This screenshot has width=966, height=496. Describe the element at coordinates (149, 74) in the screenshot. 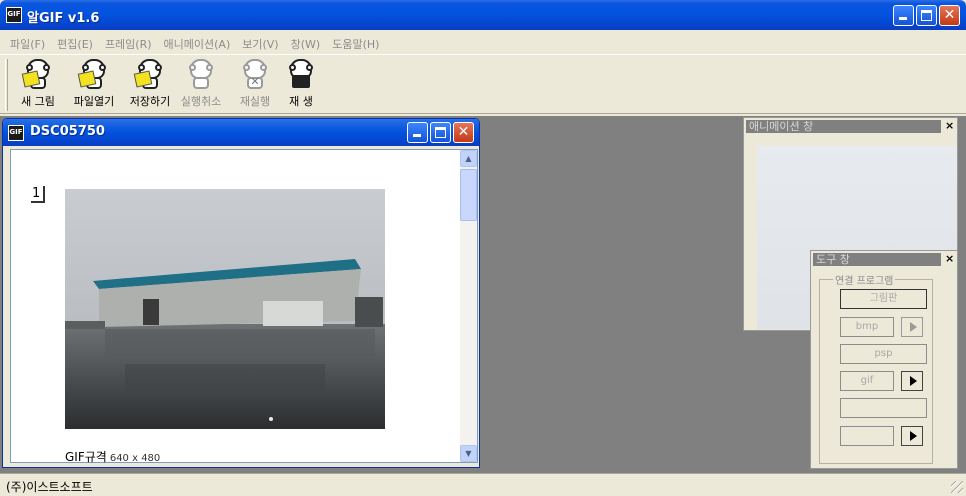

I see `save-icon` at that location.